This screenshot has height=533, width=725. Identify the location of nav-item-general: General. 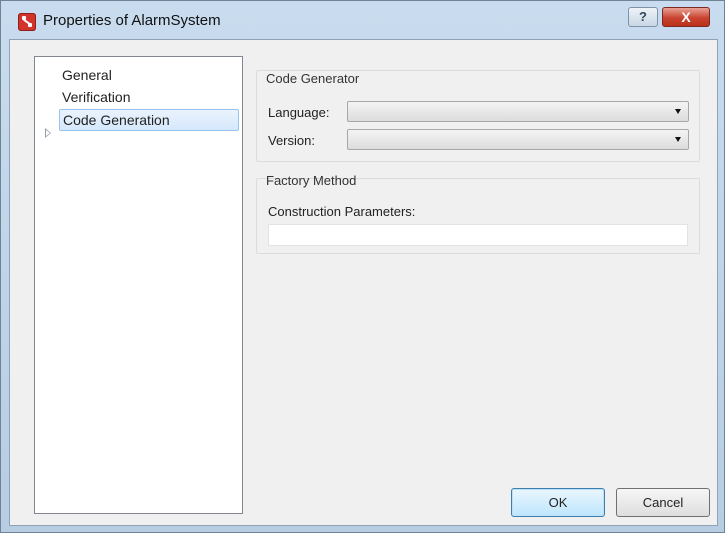
(87, 76).